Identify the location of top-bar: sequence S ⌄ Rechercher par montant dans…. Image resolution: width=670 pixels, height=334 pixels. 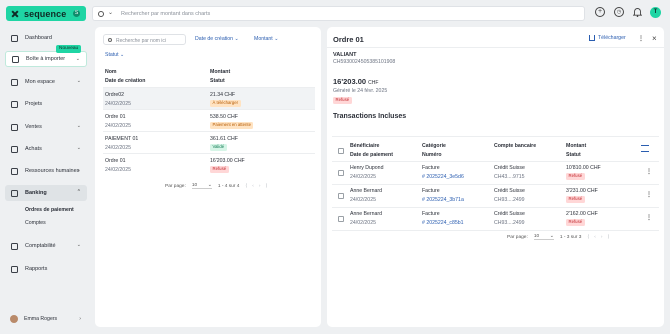
(335, 13).